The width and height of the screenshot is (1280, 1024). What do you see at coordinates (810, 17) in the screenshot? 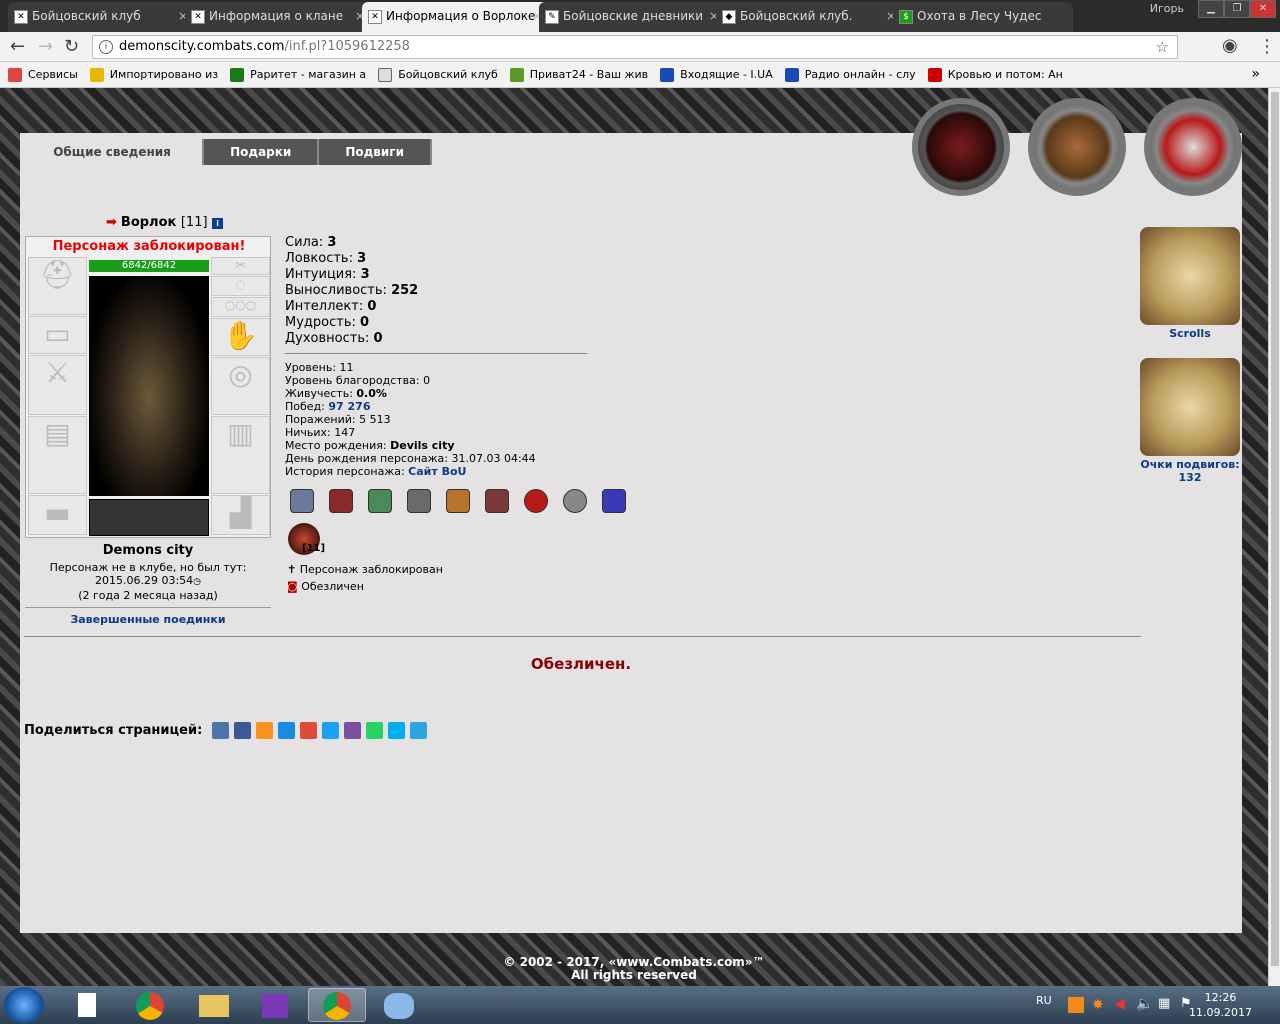
I see `browser-tab: ◆ Бойцовский клуб. ×` at bounding box center [810, 17].